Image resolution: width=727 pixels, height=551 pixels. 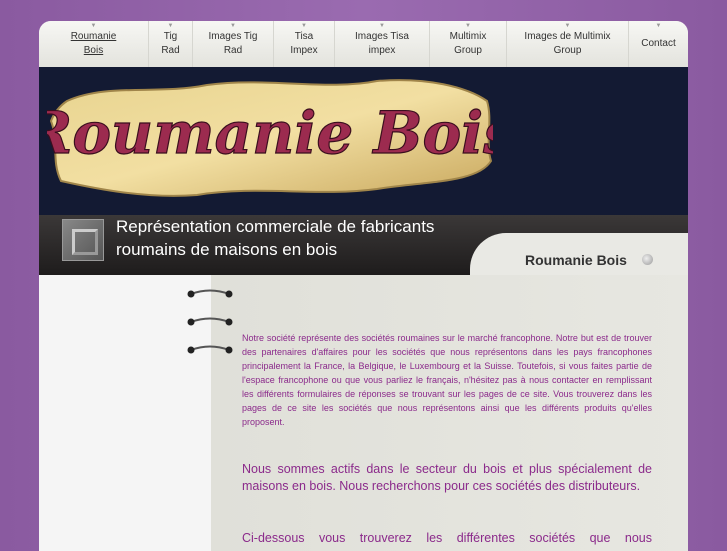 I want to click on nav-item-images-multimix-group: ▼ Images de Multimix Group, so click(x=568, y=44).